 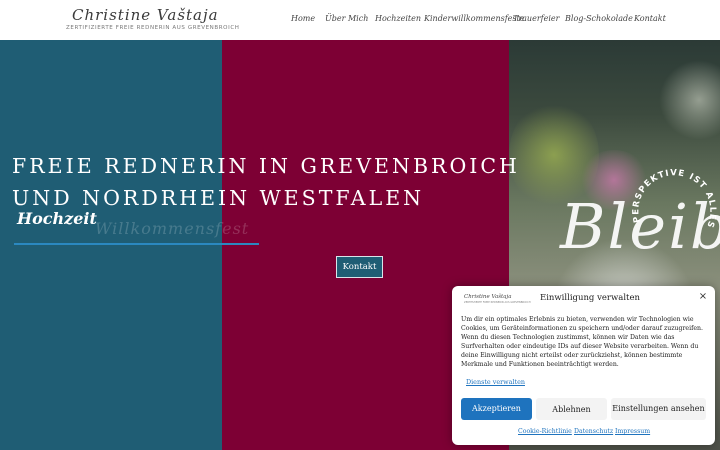 I want to click on accept-button: Akzeptieren, so click(x=496, y=409).